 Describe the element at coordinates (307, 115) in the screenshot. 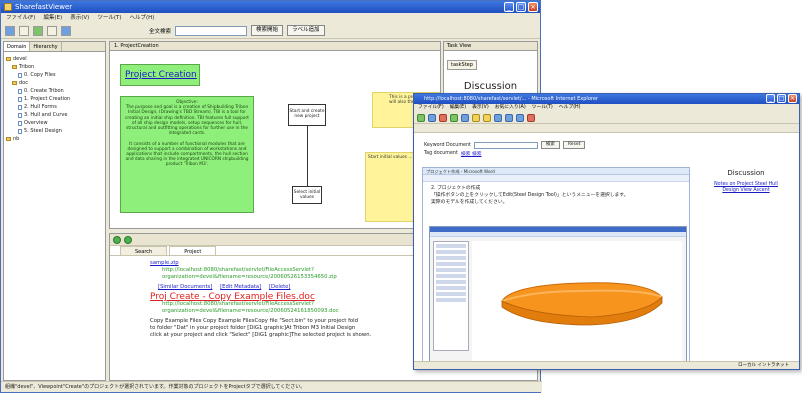

I see `flow-step-start: Start and create new project` at that location.